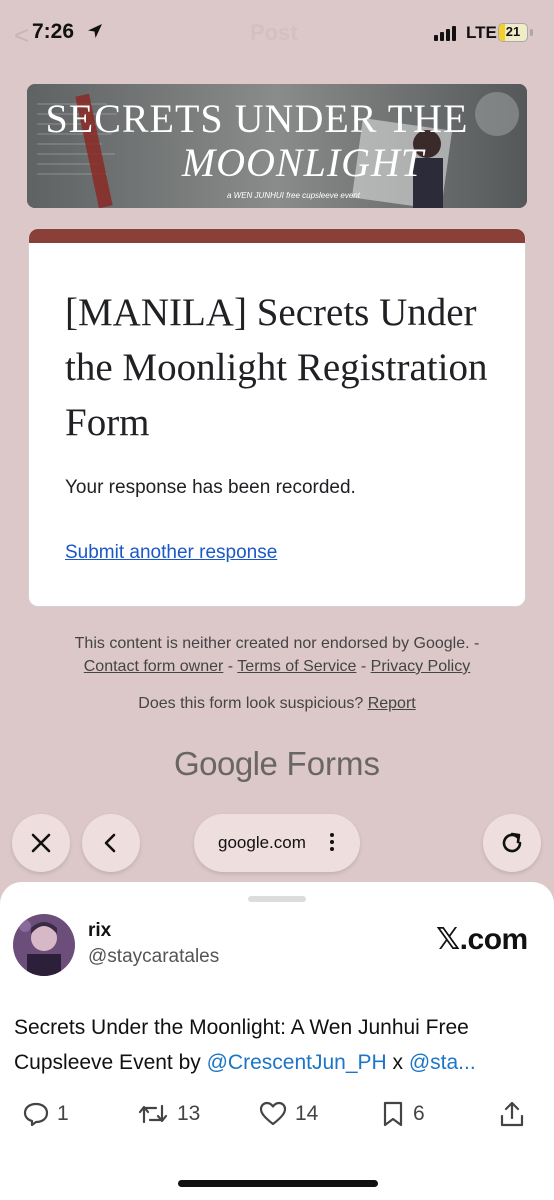 The height and width of the screenshot is (1200, 554). Describe the element at coordinates (303, 162) in the screenshot. I see `banner-subtitle: MOONLIGHT` at that location.